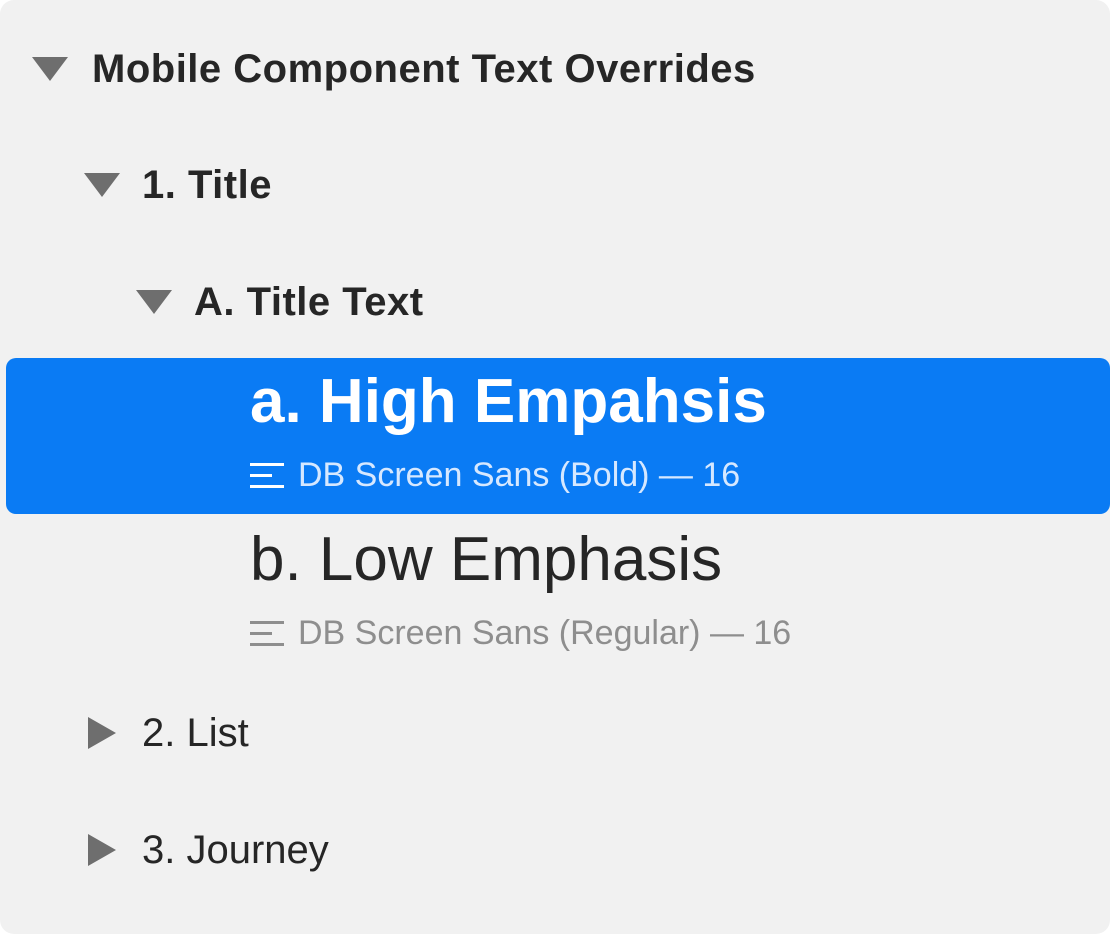  What do you see at coordinates (555, 185) in the screenshot?
I see `tree-row-title: 1. Title` at bounding box center [555, 185].